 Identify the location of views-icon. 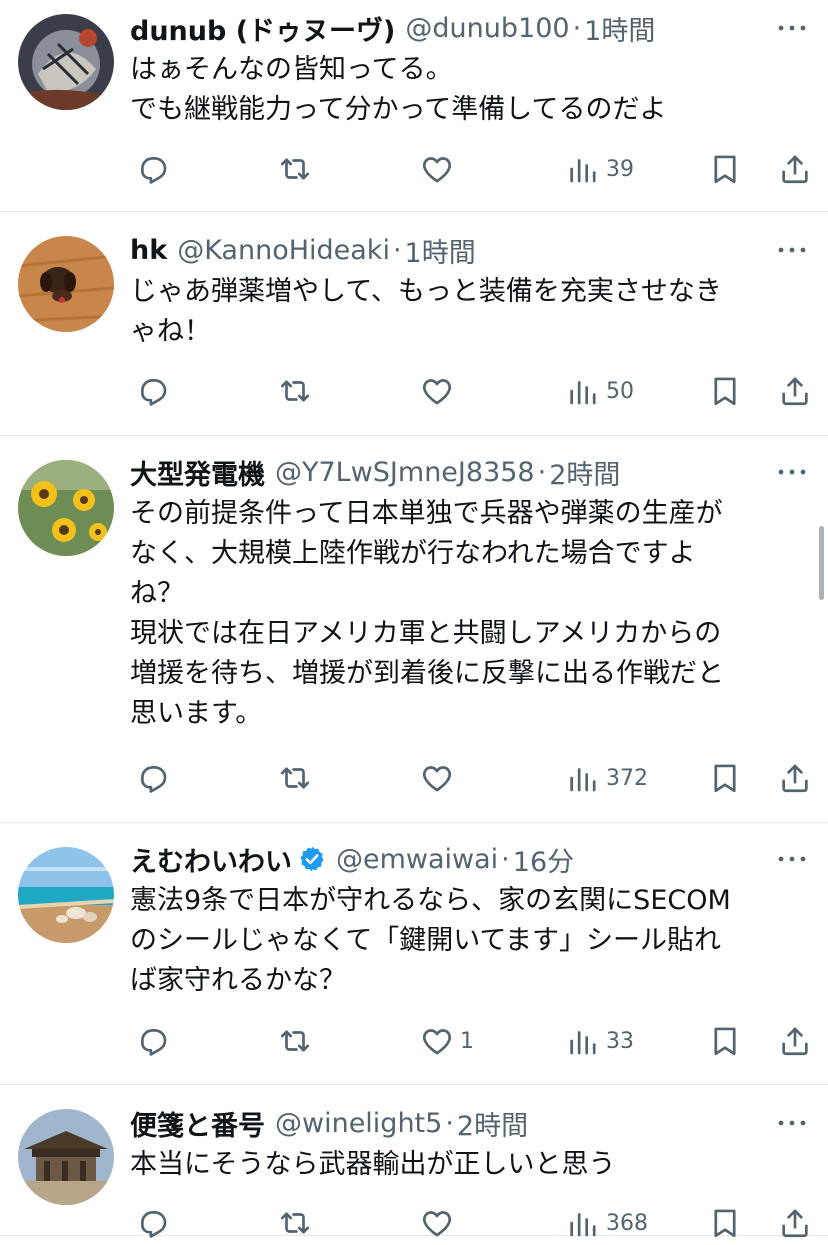
(583, 169).